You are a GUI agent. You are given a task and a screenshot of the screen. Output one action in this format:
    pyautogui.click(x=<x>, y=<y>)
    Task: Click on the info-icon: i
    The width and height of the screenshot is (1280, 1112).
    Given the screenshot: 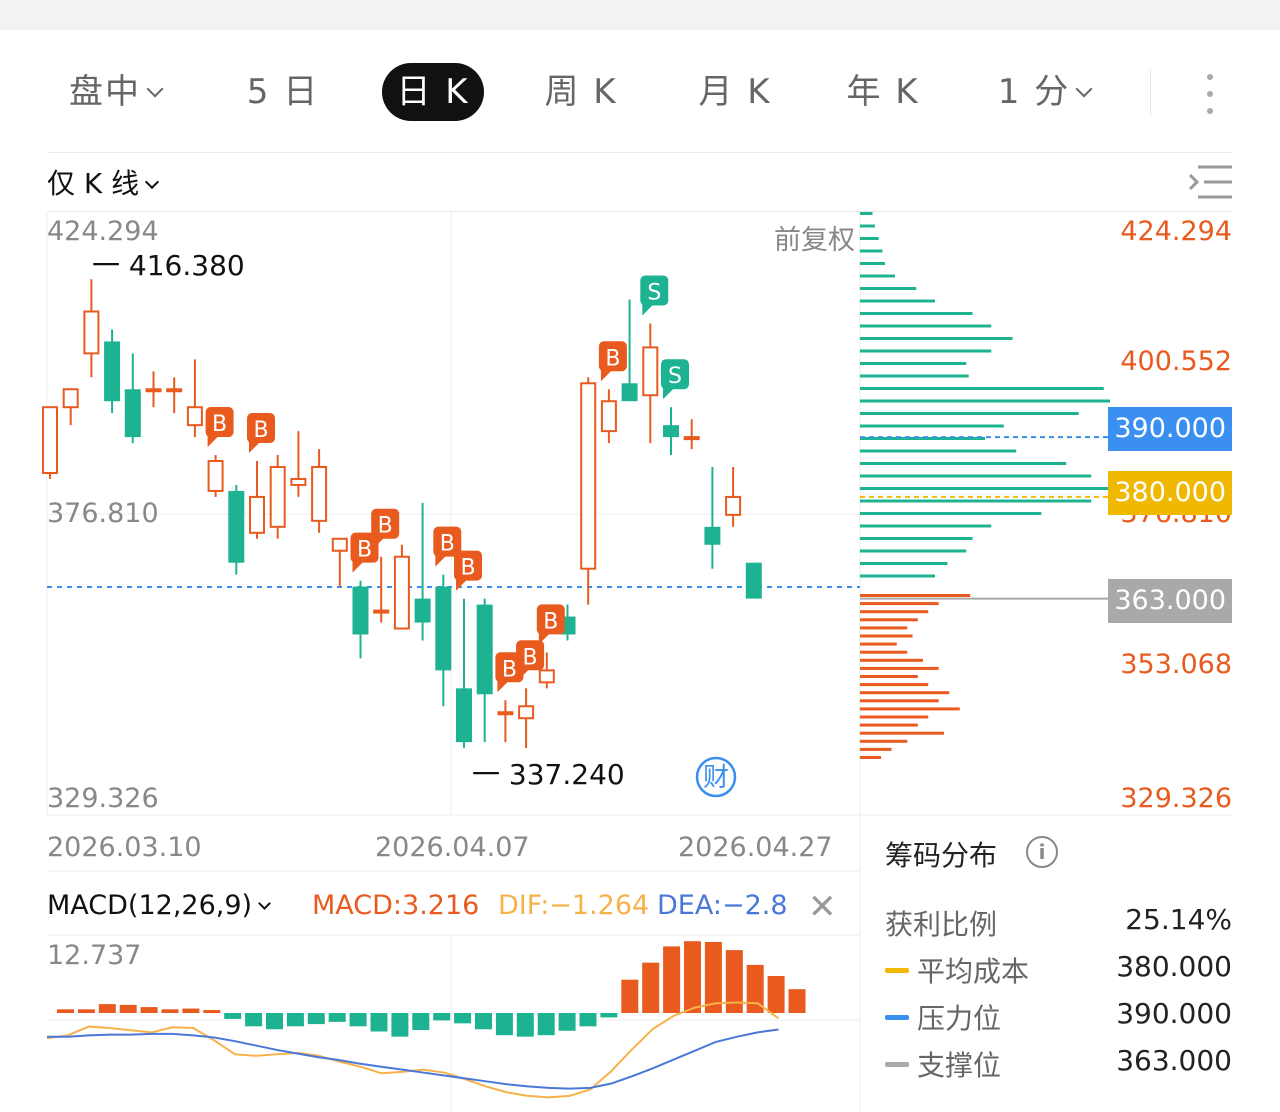 What is the action you would take?
    pyautogui.click(x=1042, y=852)
    